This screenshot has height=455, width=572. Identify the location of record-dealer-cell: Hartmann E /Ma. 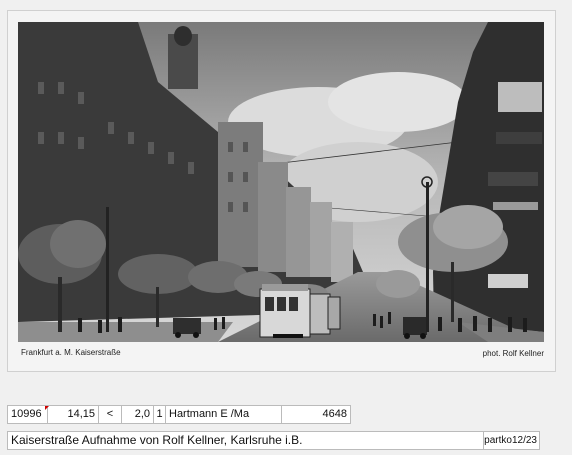
(224, 414).